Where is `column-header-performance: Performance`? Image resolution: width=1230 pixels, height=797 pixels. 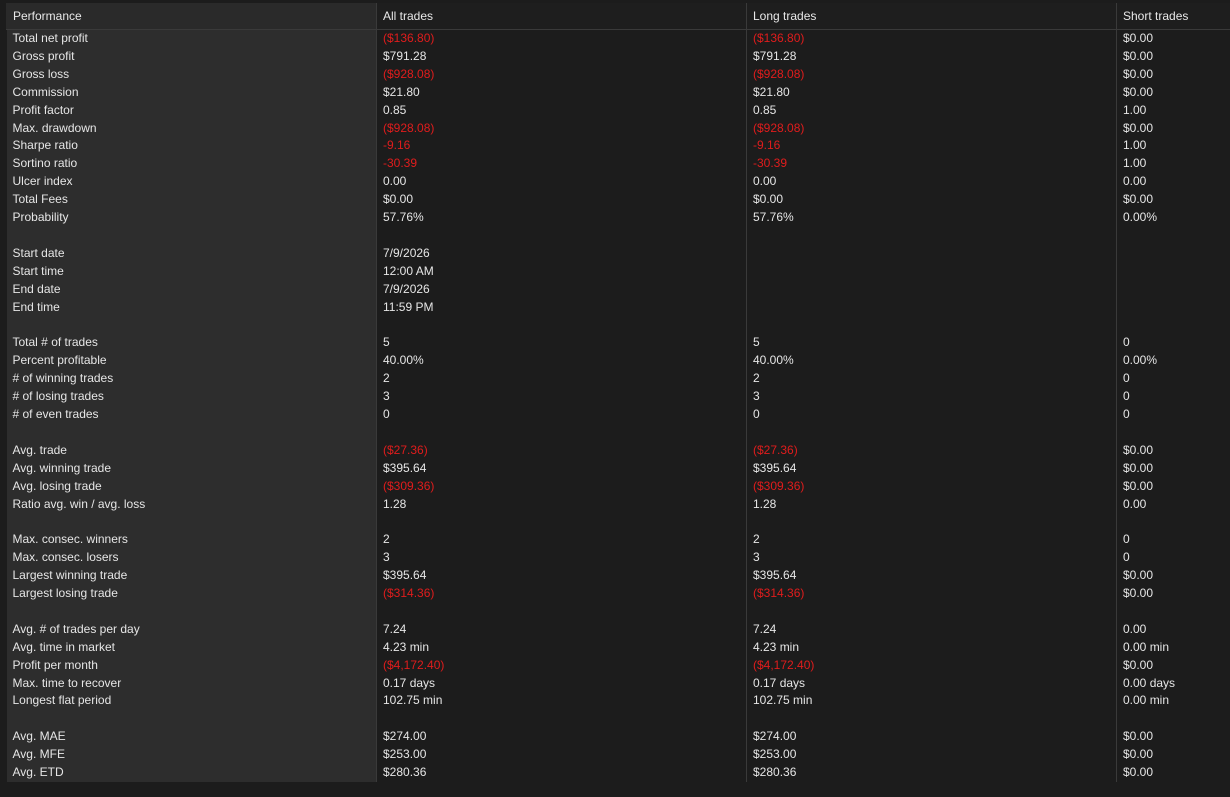
column-header-performance: Performance is located at coordinates (191, 16).